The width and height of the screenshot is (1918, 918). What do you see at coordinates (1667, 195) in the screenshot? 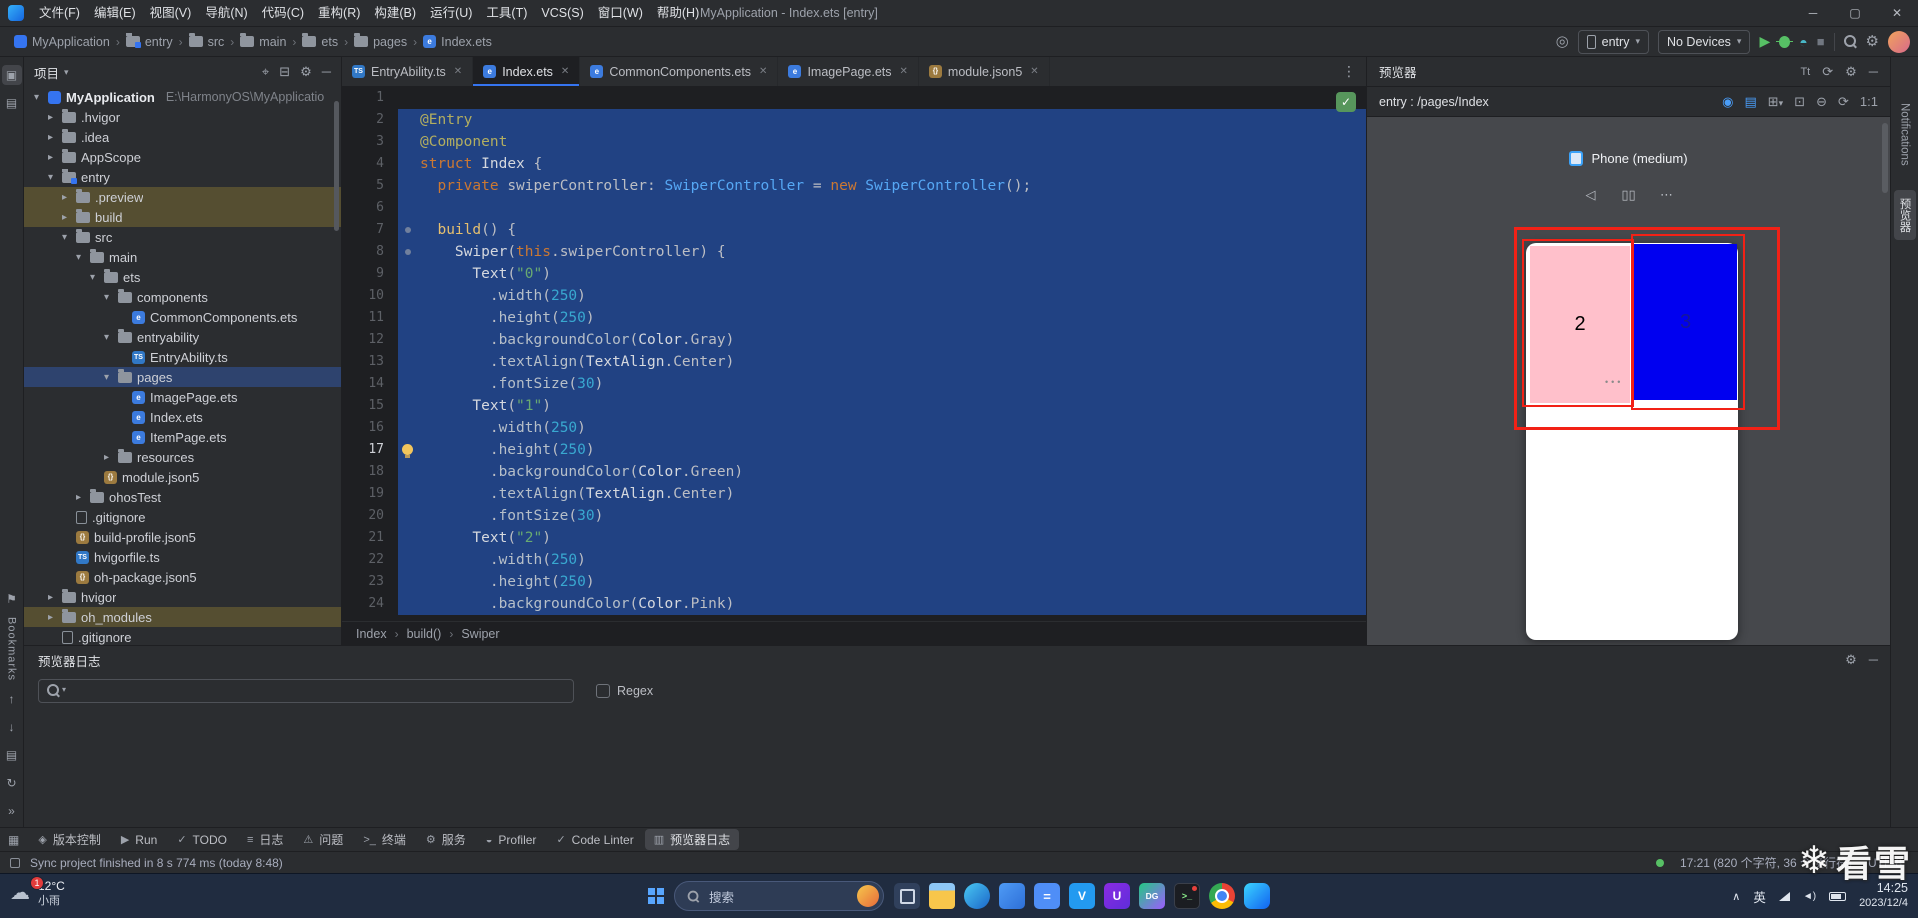
I see `more-options-button: ⋯` at bounding box center [1667, 195].